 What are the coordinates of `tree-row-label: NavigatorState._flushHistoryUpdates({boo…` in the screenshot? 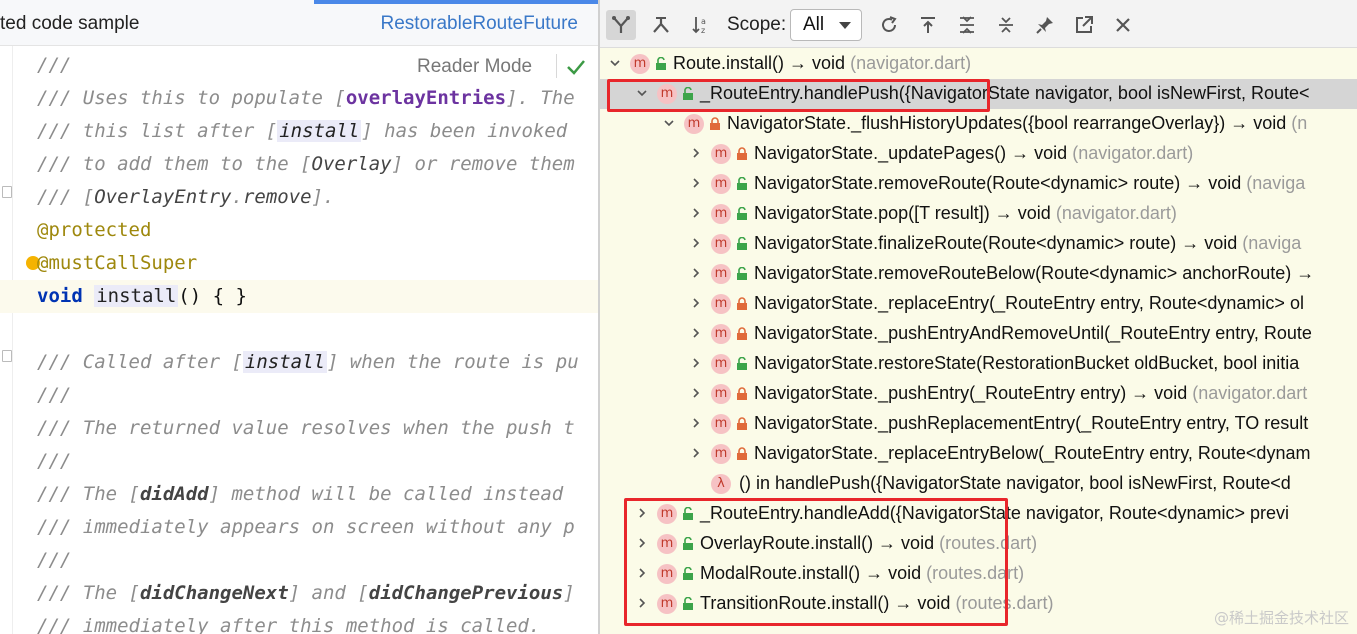 It's located at (1017, 123).